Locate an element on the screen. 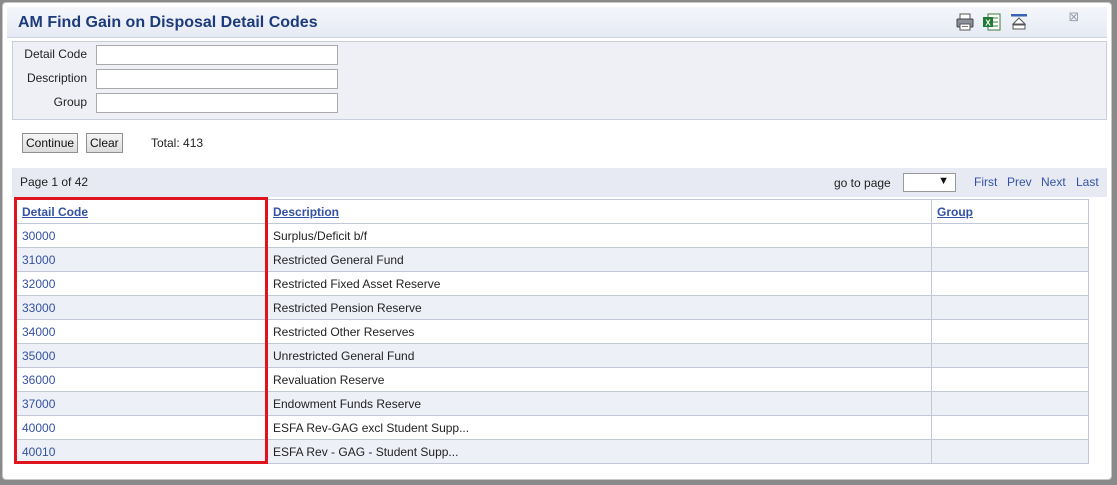 This screenshot has width=1117, height=485. table-row: 32000 Restricted Fixed Asset Reserve is located at coordinates (552, 283).